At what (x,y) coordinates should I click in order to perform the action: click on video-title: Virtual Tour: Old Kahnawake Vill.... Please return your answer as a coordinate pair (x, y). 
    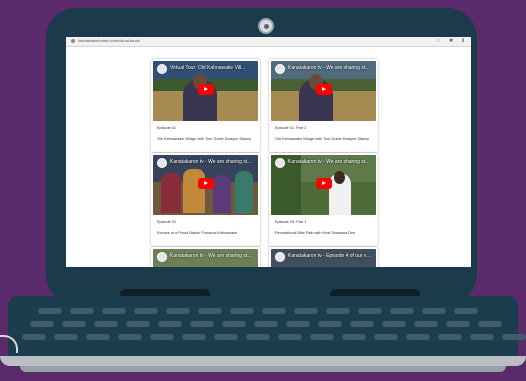
    Looking at the image, I should click on (208, 68).